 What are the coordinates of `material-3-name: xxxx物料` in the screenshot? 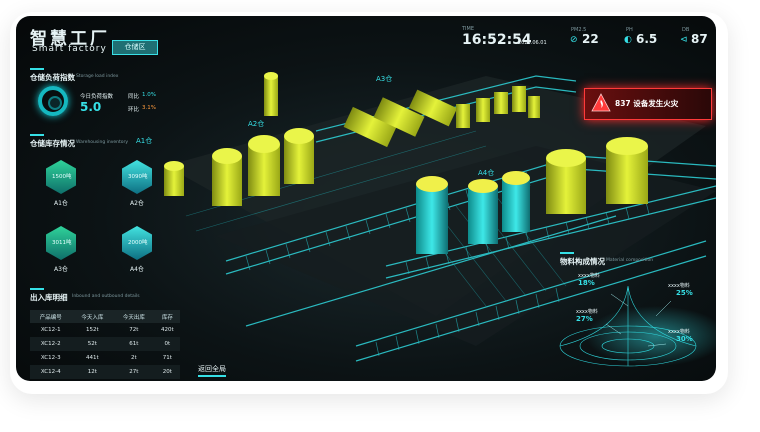 It's located at (587, 312).